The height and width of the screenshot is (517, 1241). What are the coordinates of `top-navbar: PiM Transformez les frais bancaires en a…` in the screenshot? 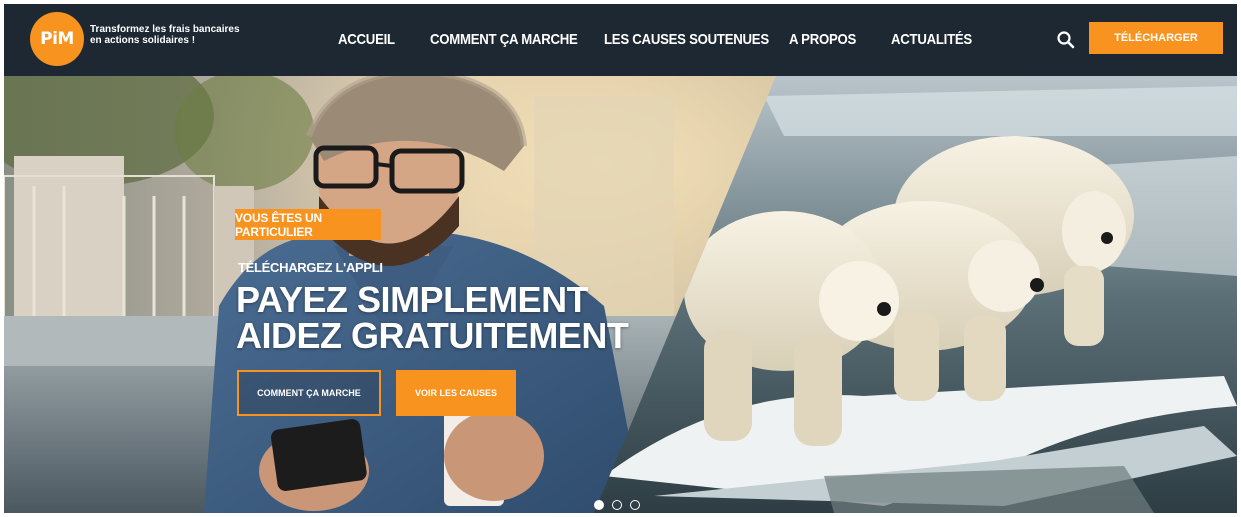 It's located at (620, 40).